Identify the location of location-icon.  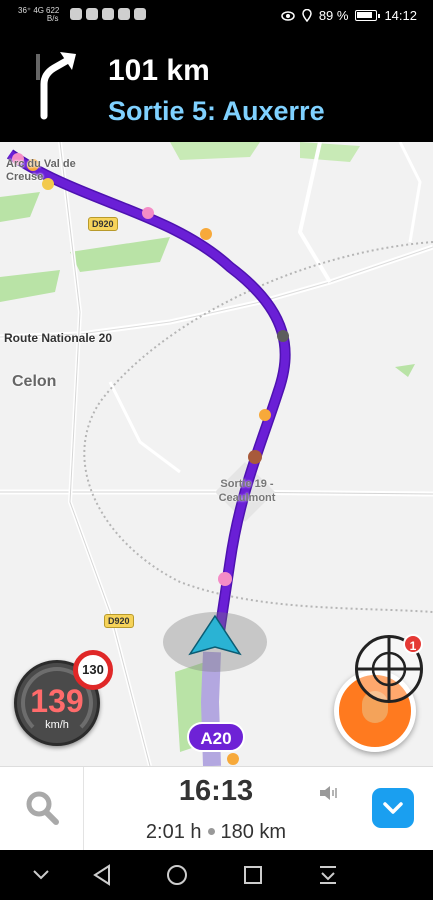
(307, 15).